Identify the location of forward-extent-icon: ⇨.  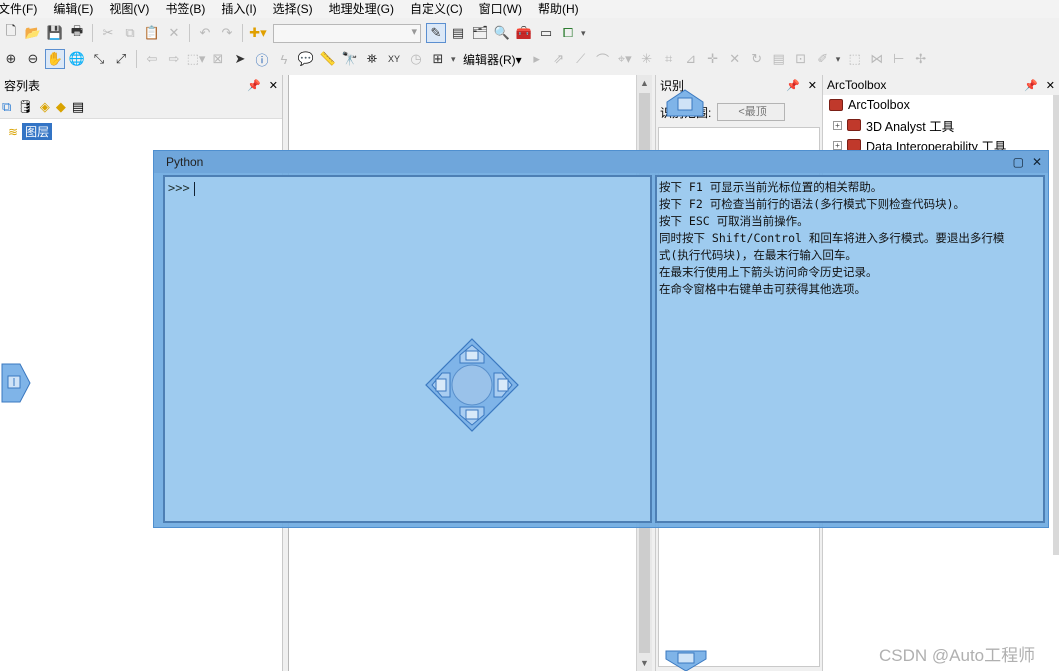
(174, 59).